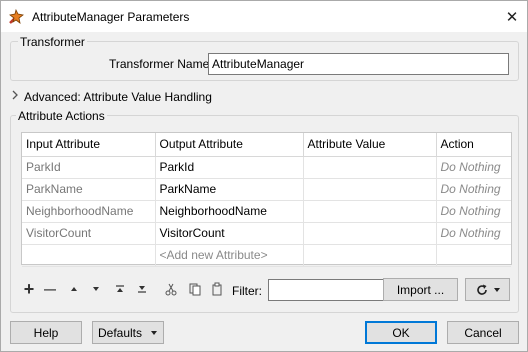 This screenshot has width=528, height=352. I want to click on table-row: VisitorCount VisitorCount Do Nothing, so click(266, 233).